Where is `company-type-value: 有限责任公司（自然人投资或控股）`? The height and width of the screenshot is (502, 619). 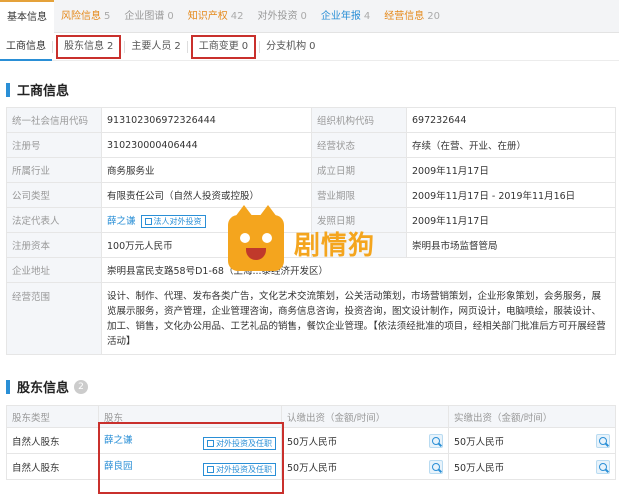 company-type-value: 有限责任公司（自然人投资或控股） is located at coordinates (206, 195).